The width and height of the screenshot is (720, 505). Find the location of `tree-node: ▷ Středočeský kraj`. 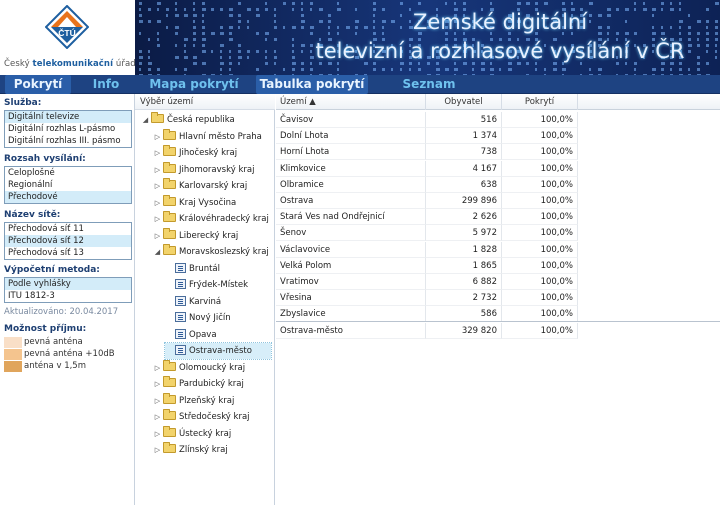

tree-node: ▷ Středočeský kraj is located at coordinates (201, 417).